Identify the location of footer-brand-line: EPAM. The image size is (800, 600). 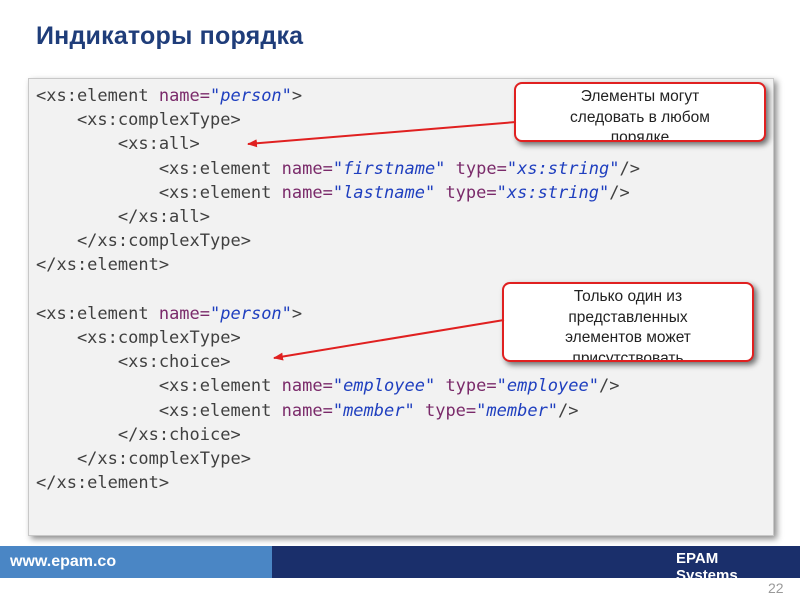
(697, 558).